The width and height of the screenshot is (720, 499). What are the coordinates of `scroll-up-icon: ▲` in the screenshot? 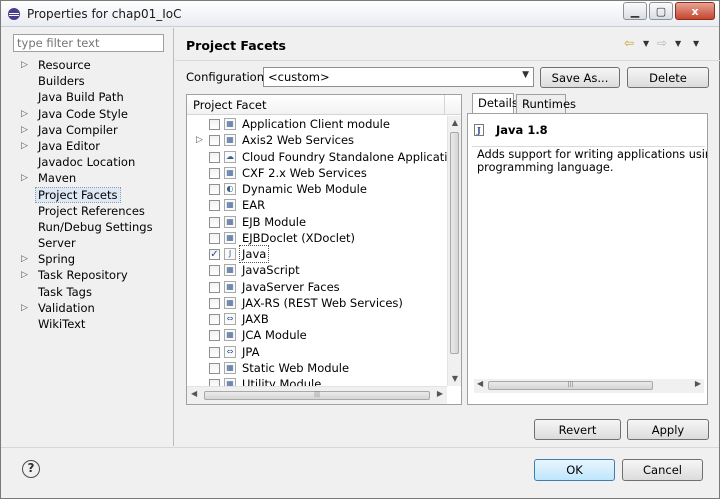 It's located at (454, 123).